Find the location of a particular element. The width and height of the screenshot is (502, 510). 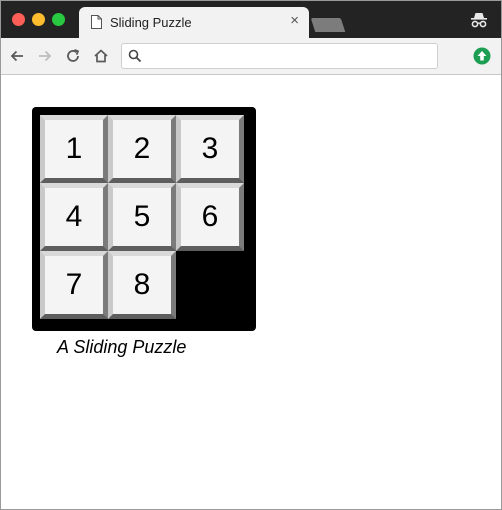

tab-sliding-puzzle: Sliding Puzzle × is located at coordinates (194, 22).